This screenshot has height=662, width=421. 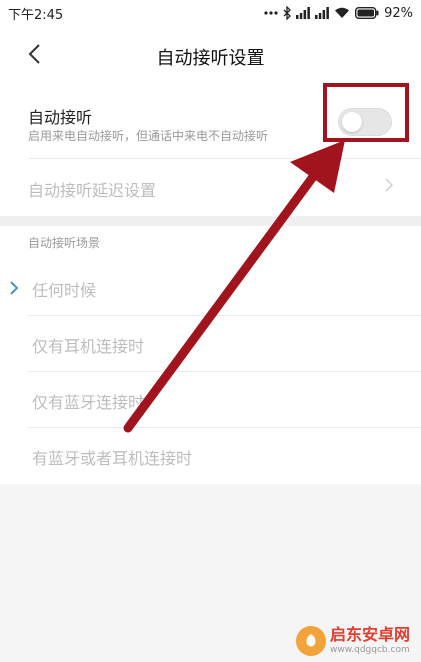 I want to click on watermark-text: 启东安卓网 www.qdgqcb.com, so click(x=370, y=641).